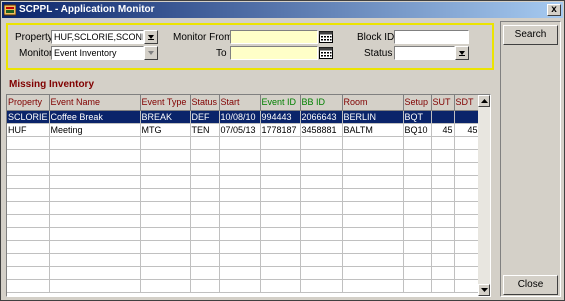 The height and width of the screenshot is (301, 565). I want to click on monitor-to-field, so click(274, 53).